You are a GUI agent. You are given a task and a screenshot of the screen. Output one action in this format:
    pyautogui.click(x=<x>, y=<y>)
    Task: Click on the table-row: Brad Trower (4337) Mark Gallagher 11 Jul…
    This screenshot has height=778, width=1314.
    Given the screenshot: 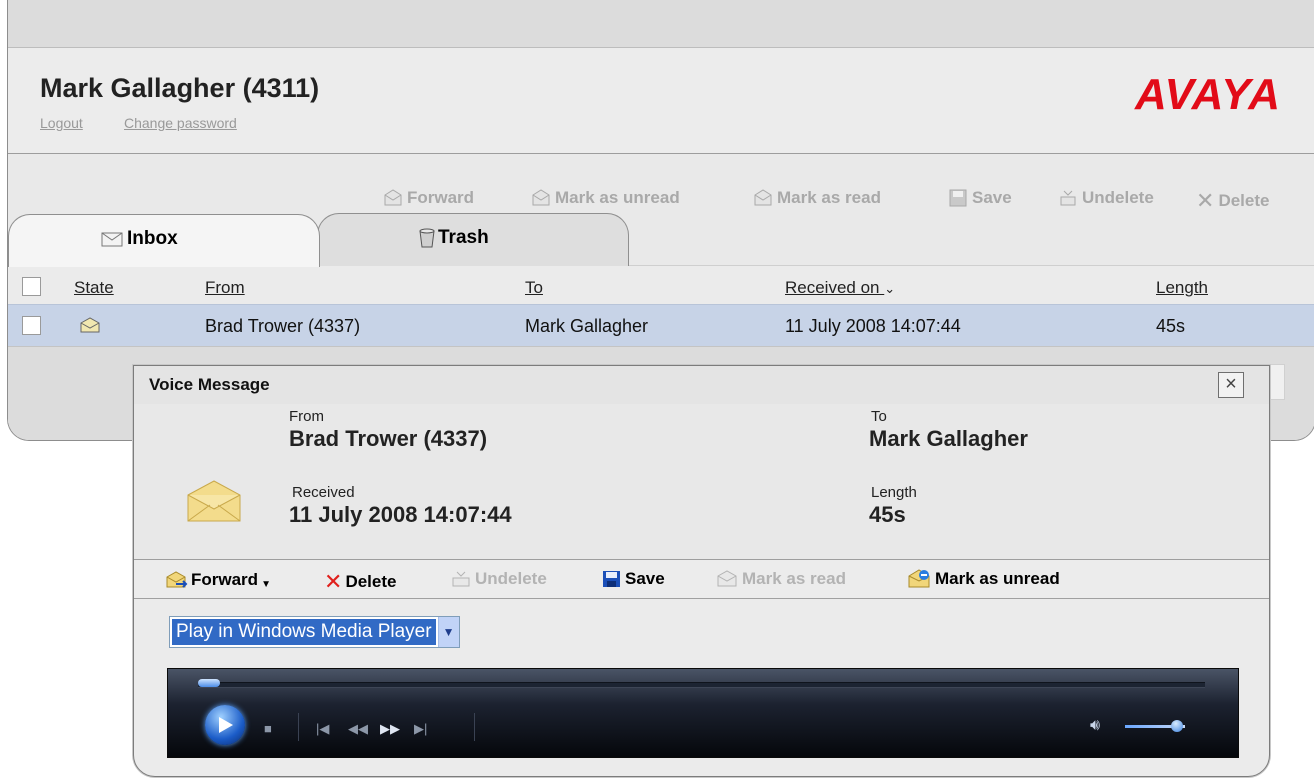 What is the action you would take?
    pyautogui.click(x=661, y=325)
    